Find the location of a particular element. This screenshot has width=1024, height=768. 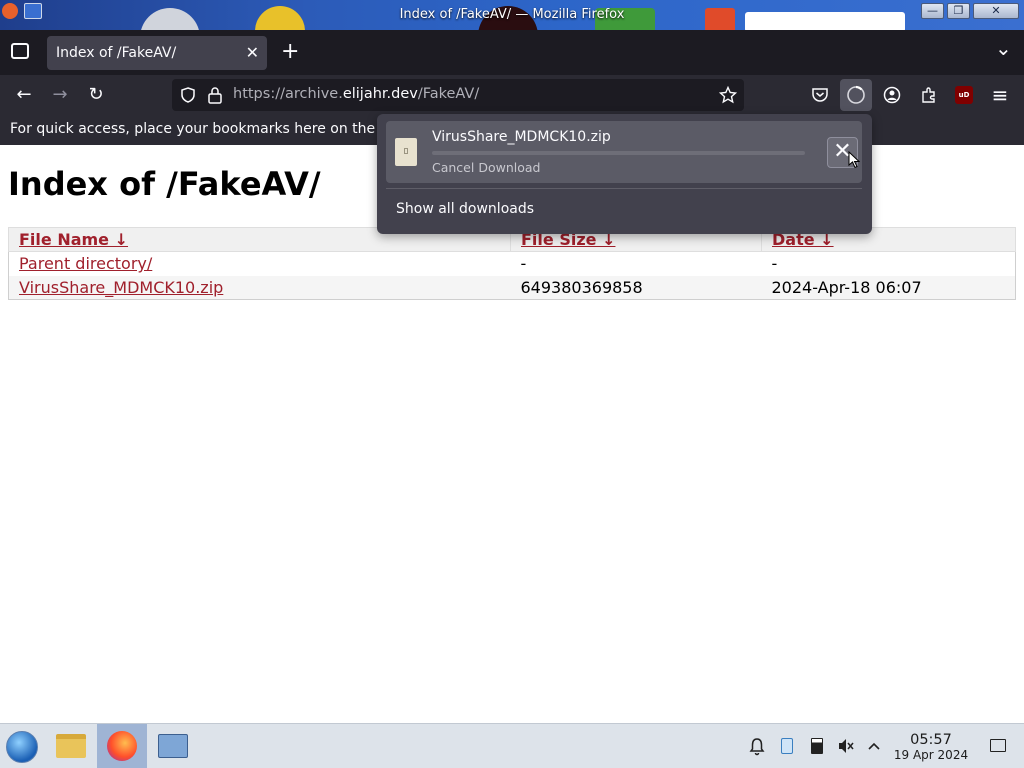

download-progress-bar is located at coordinates (618, 153).